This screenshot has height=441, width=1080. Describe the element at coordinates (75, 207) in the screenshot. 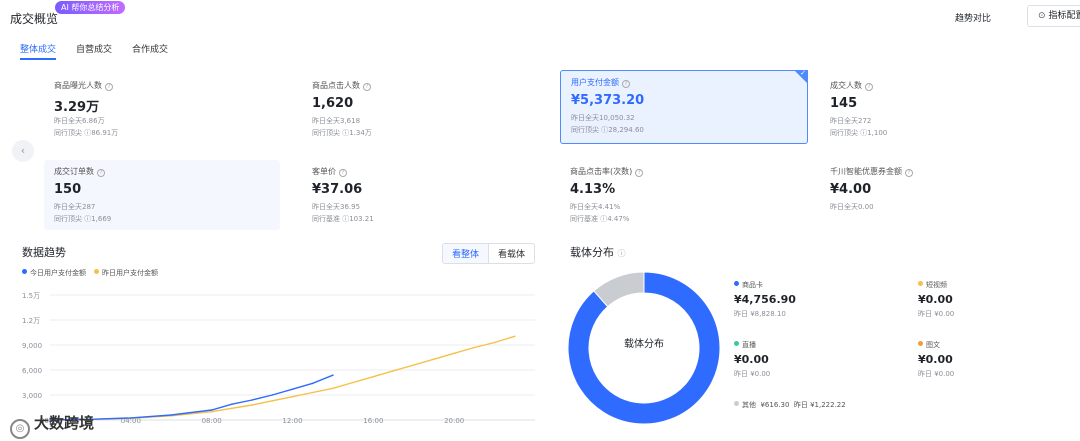

I see `metric-yesterday: 昨日全天287` at that location.